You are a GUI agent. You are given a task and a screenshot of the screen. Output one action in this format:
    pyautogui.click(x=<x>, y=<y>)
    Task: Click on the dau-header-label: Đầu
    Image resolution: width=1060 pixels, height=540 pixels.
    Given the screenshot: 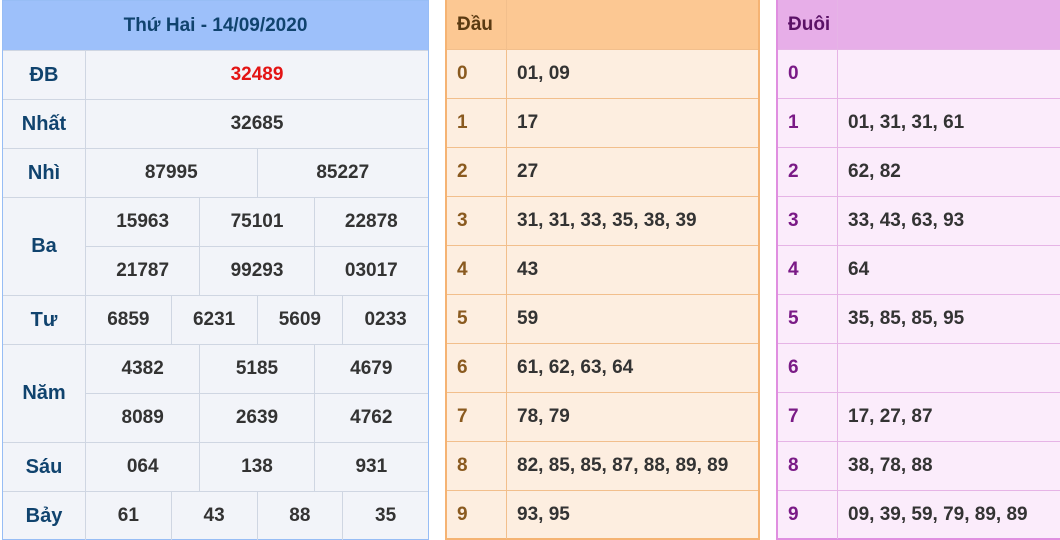 What is the action you would take?
    pyautogui.click(x=477, y=24)
    